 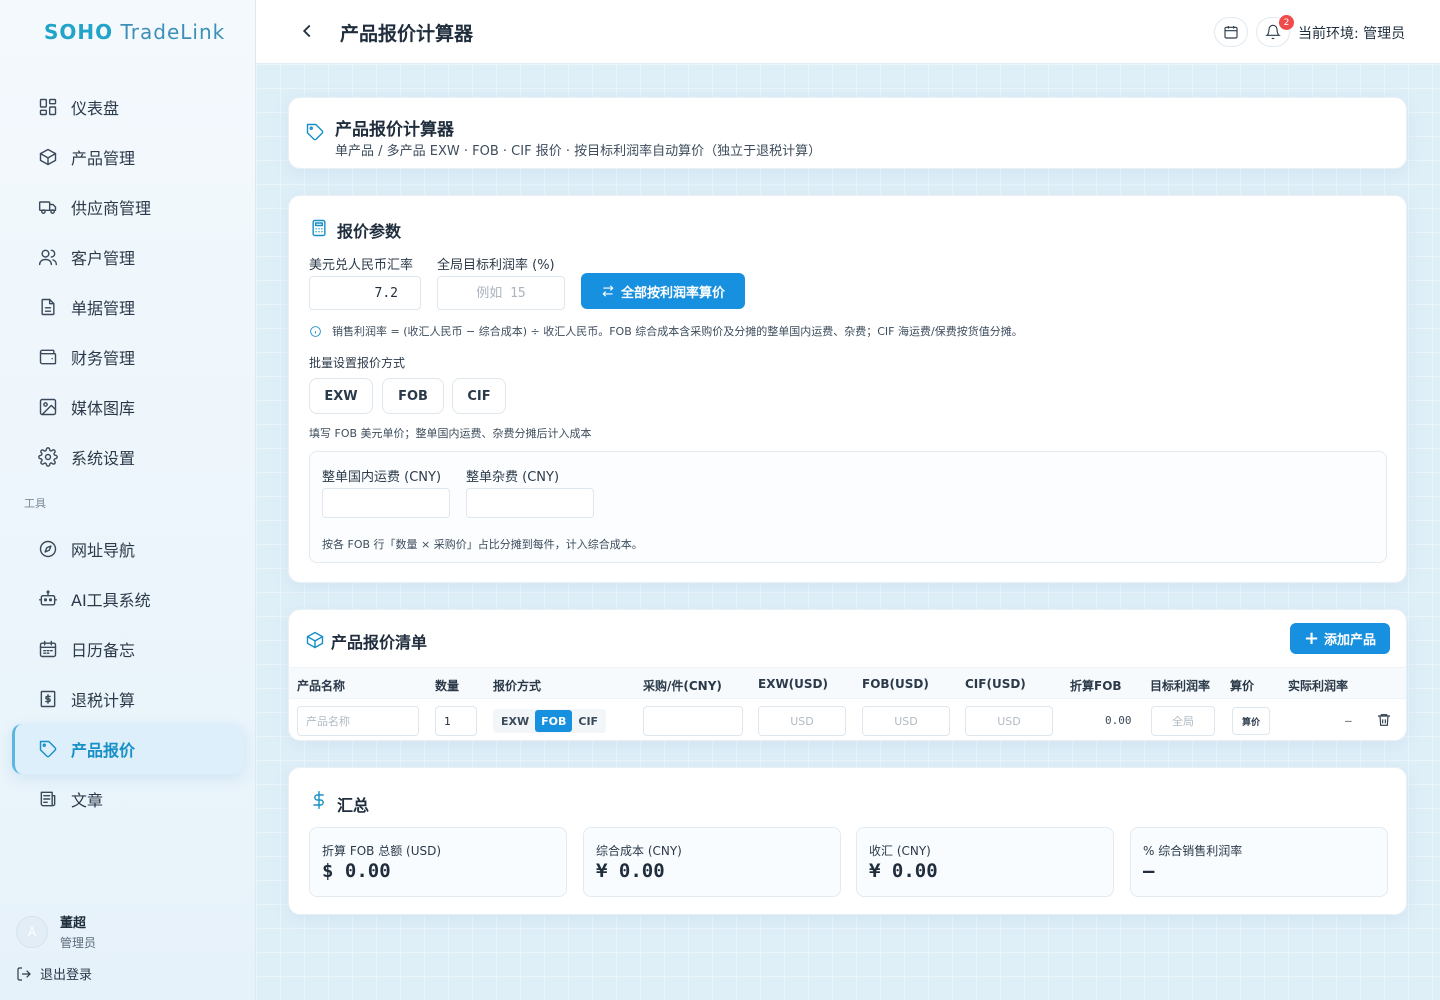 I want to click on user-profile: A 董超 管理员, so click(x=56, y=931).